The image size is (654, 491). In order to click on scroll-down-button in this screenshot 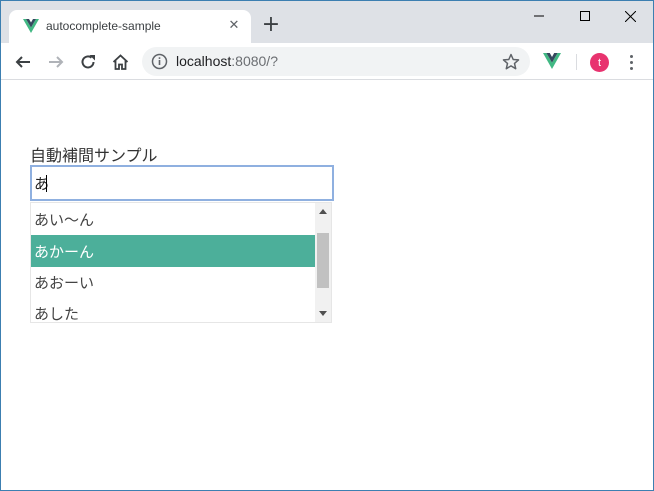, I will do `click(323, 313)`.